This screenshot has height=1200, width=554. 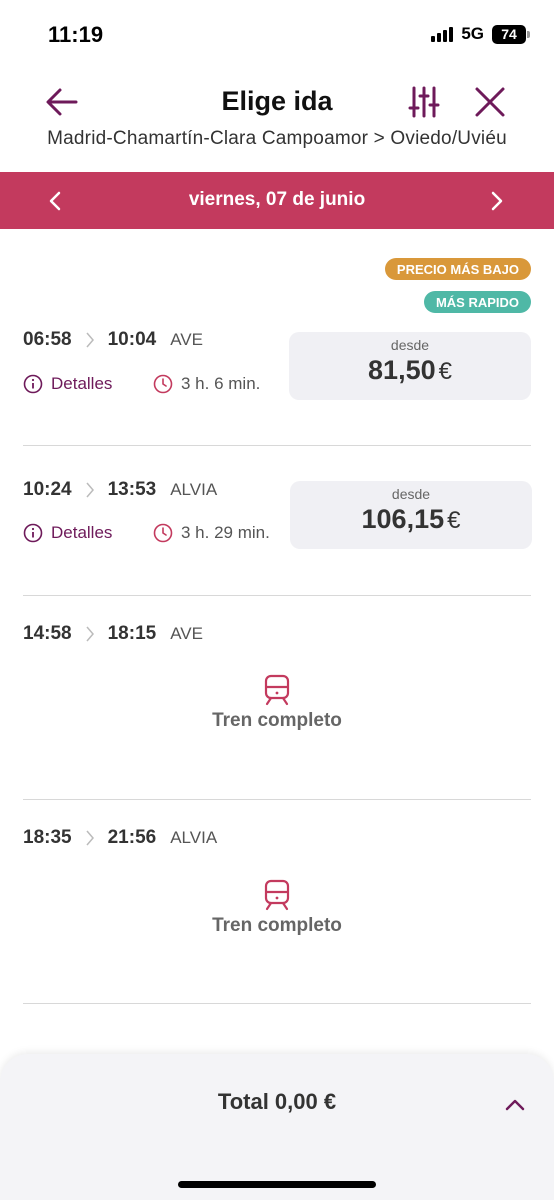 I want to click on price: 81,50 €, so click(x=410, y=370).